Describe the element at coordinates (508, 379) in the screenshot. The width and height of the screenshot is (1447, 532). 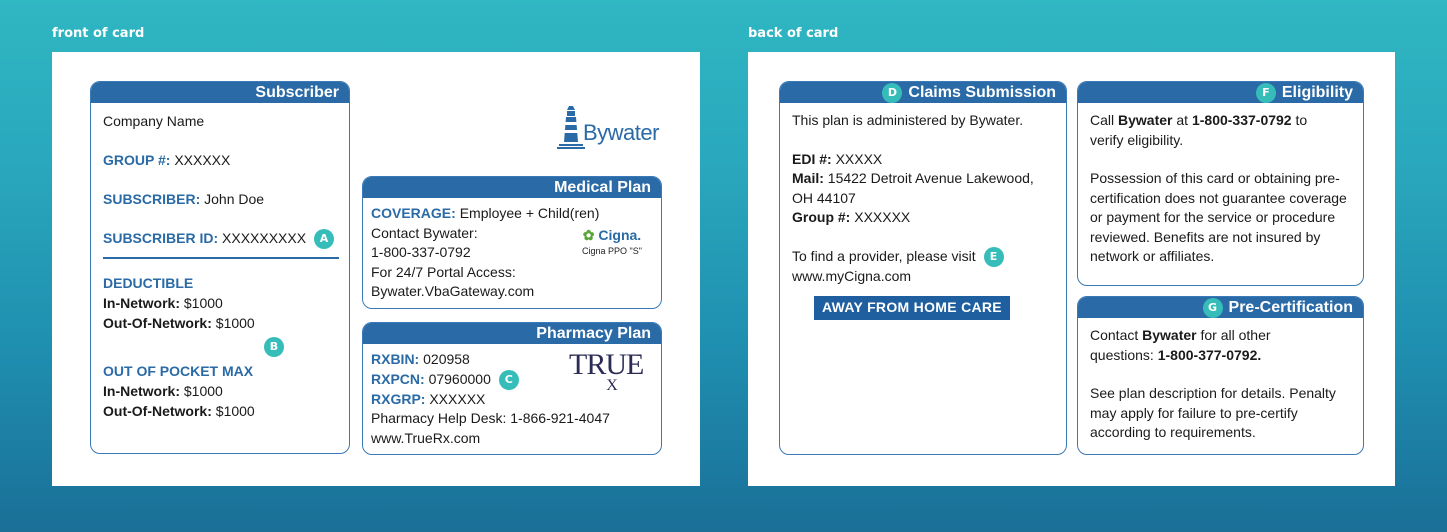
I see `badge-c: C` at that location.